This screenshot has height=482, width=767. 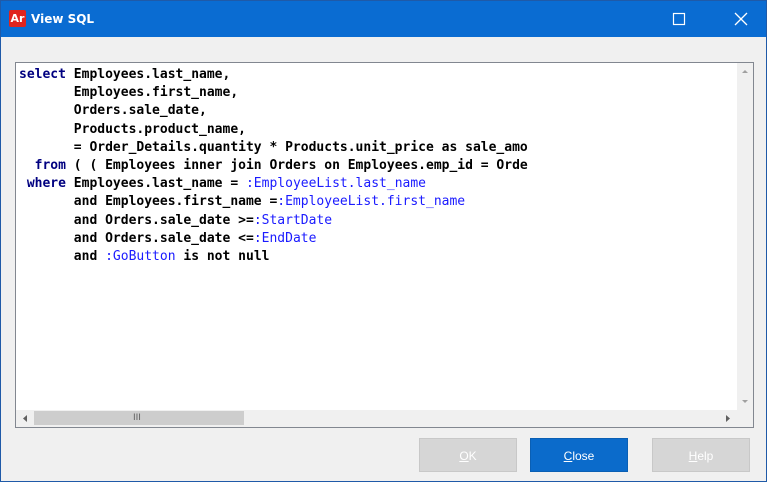 I want to click on help-button: Help, so click(x=701, y=455).